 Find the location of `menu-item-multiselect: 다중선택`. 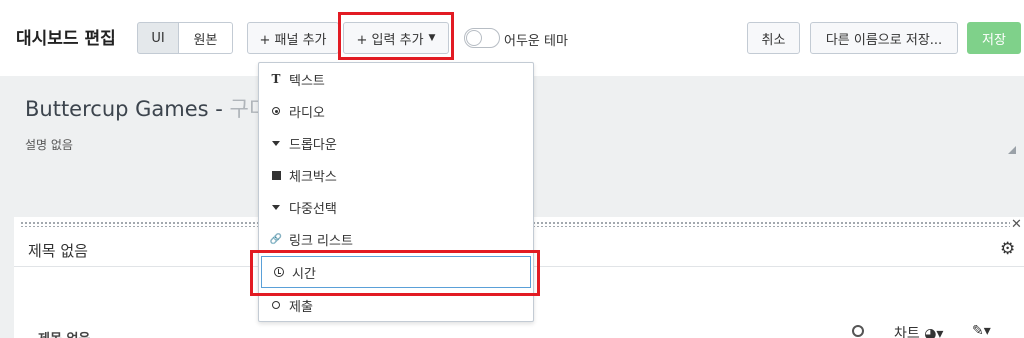

menu-item-multiselect: 다중선택 is located at coordinates (396, 207).